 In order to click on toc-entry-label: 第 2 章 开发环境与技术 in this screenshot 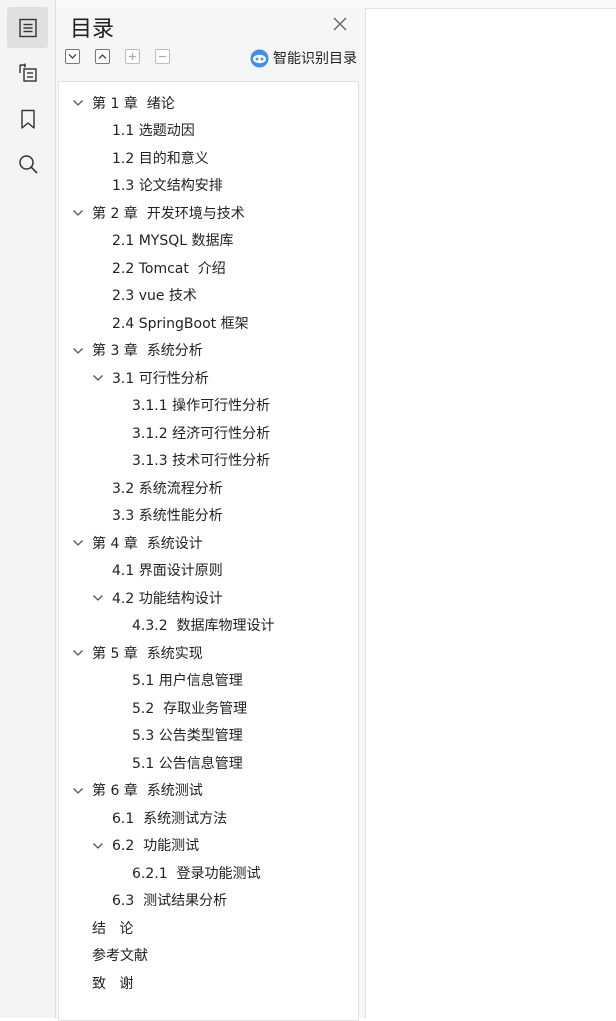, I will do `click(168, 213)`.